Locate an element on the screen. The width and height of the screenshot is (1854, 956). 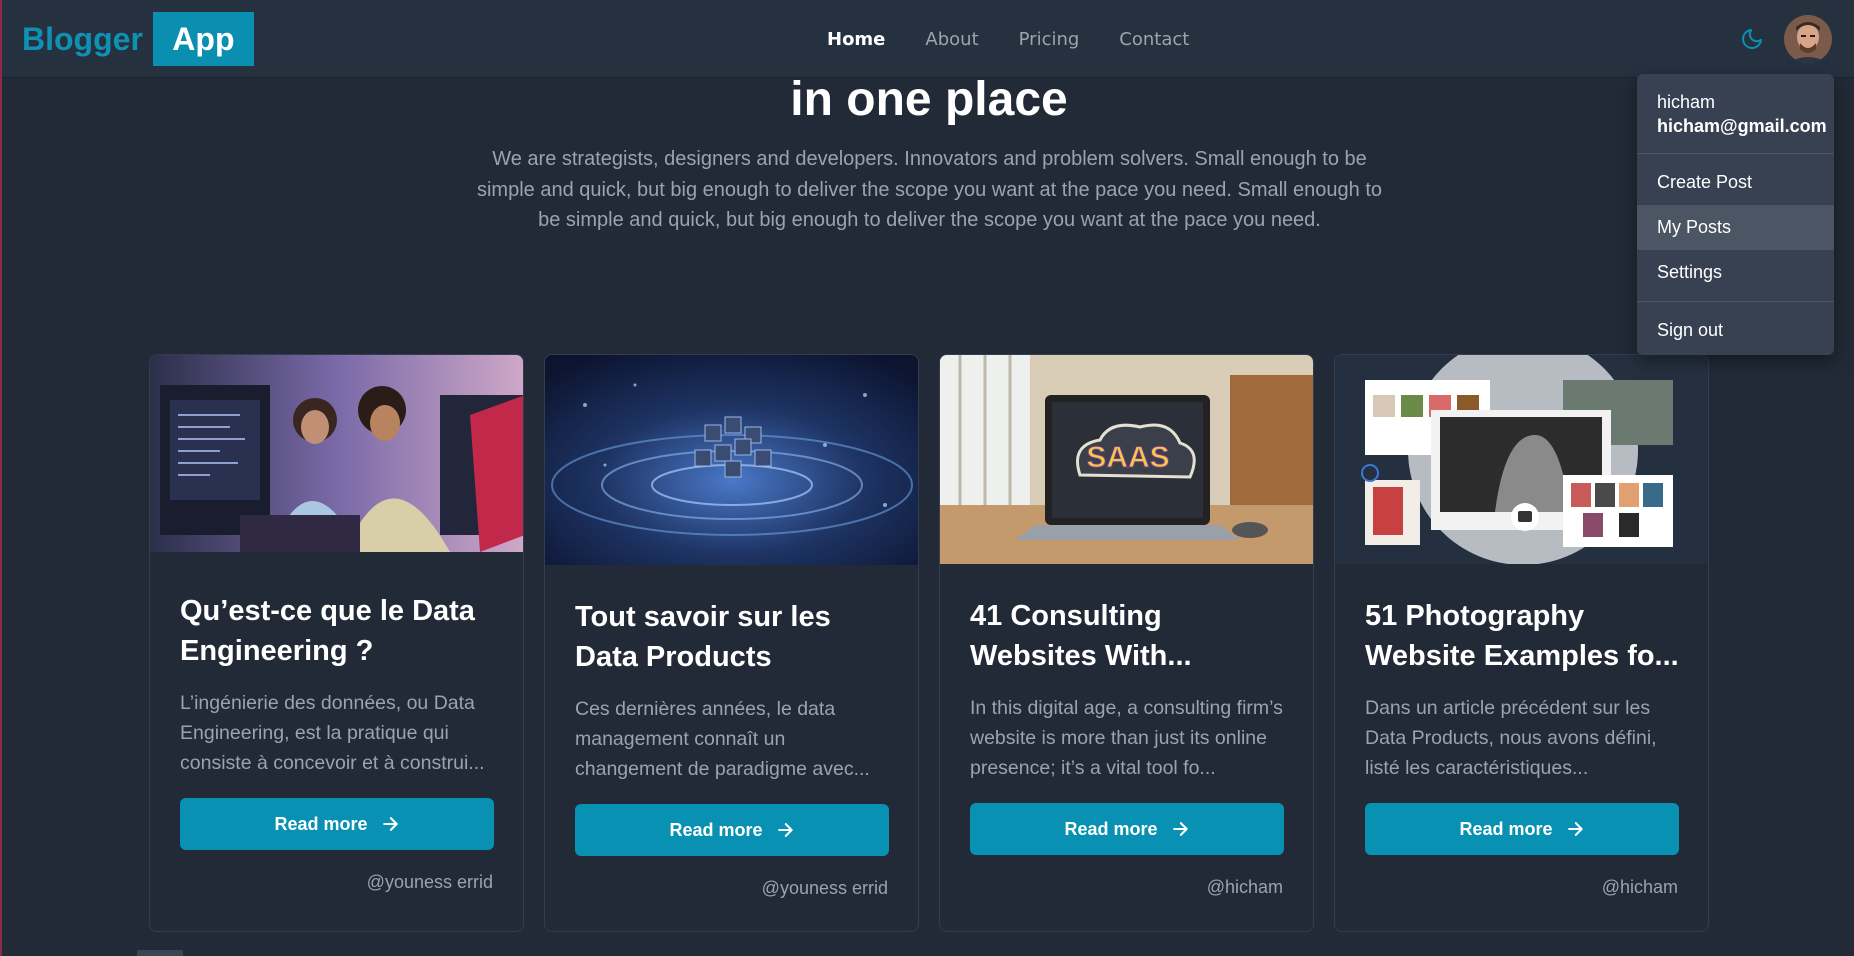
post-title: Tout savoir sur les Data Products is located at coordinates (735, 637).